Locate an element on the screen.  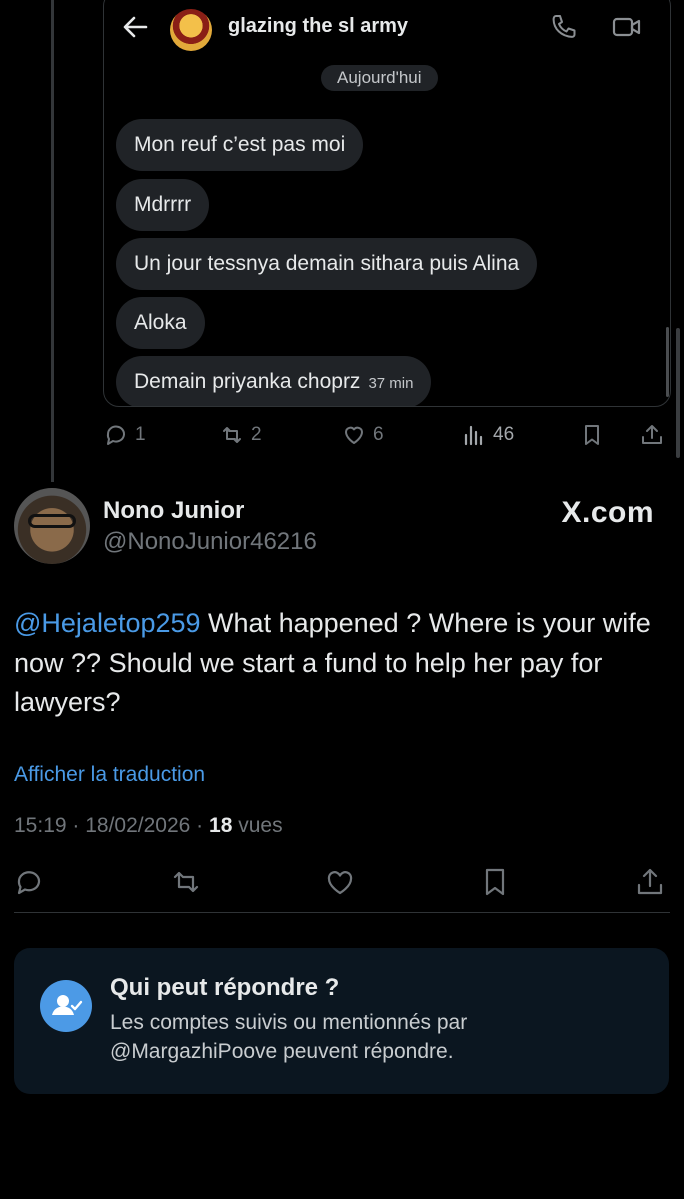
message-bubble: Mdrrrr is located at coordinates (163, 205).